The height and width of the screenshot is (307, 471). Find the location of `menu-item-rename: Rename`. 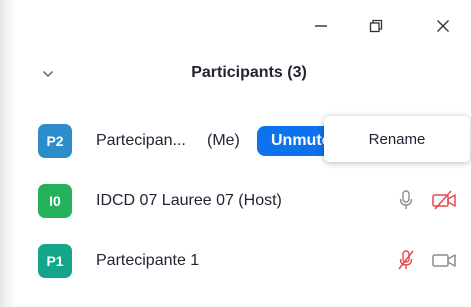

menu-item-rename: Rename is located at coordinates (397, 139).